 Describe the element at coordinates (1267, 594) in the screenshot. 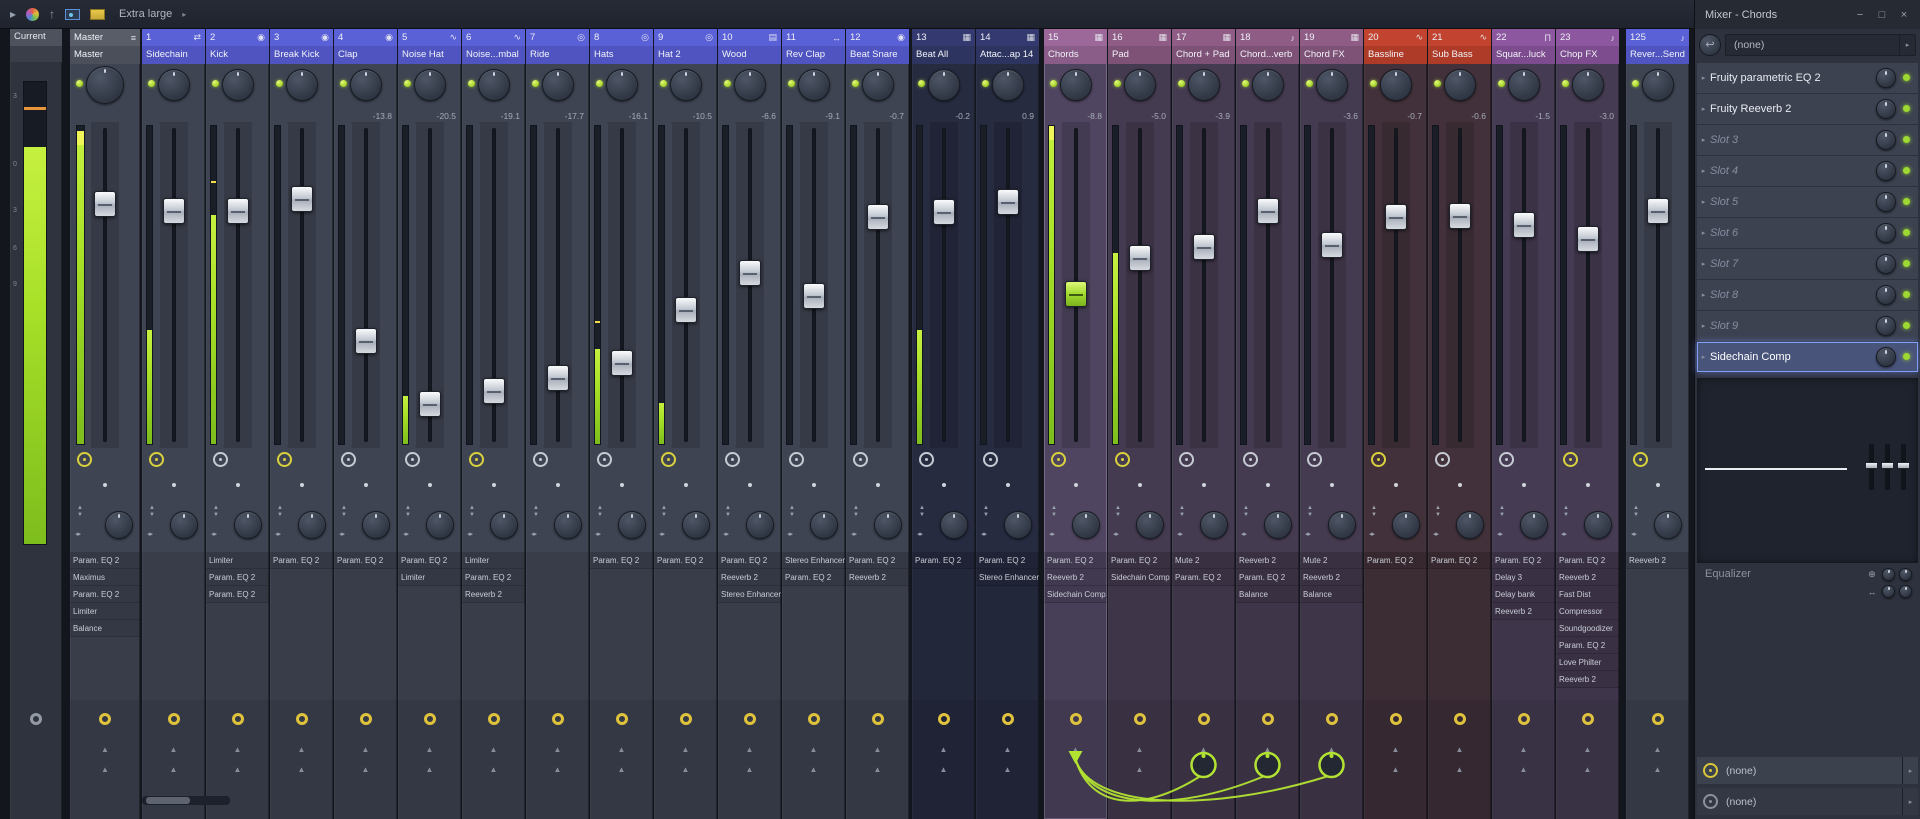

I see `fx-slot-name: Balance` at that location.